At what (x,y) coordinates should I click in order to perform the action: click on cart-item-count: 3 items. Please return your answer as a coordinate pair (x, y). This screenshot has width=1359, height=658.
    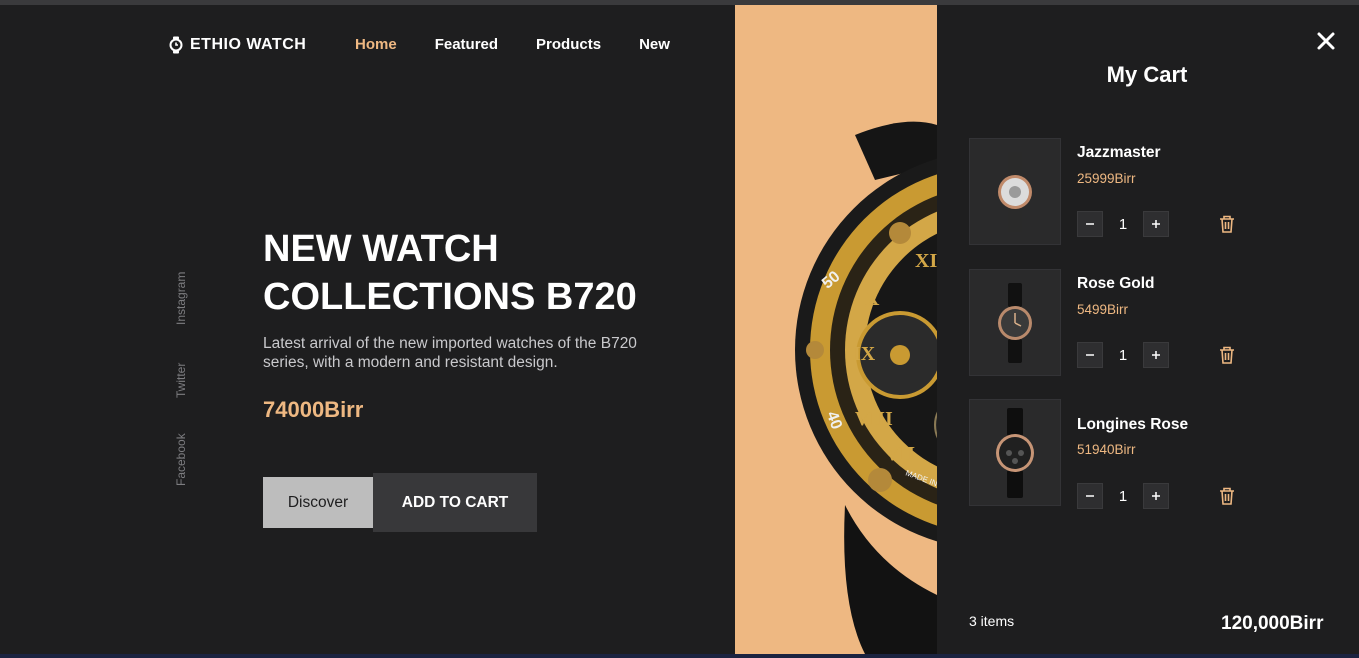
    Looking at the image, I should click on (992, 621).